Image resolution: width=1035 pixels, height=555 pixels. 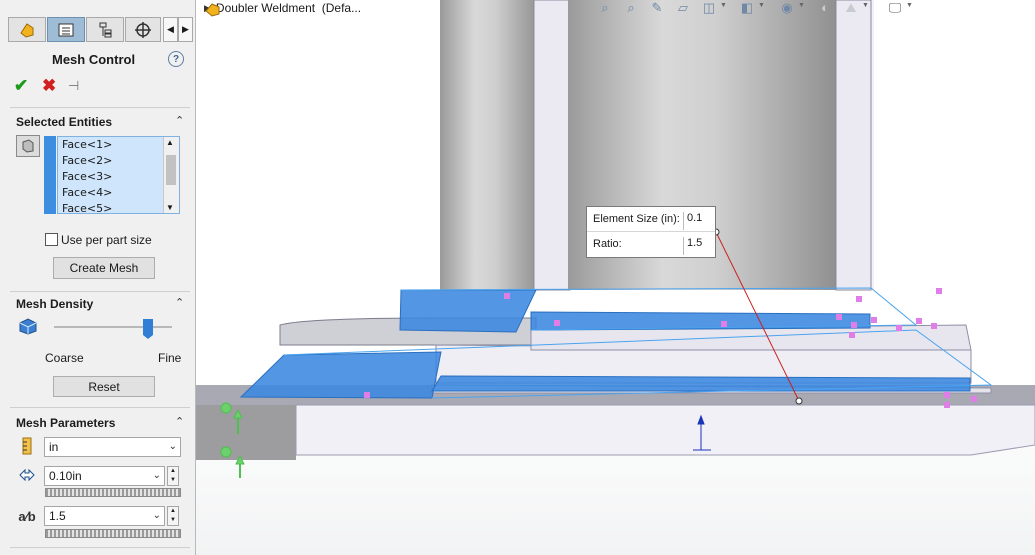 I want to click on zoom-to-area-icon: ⌕, so click(x=631, y=8).